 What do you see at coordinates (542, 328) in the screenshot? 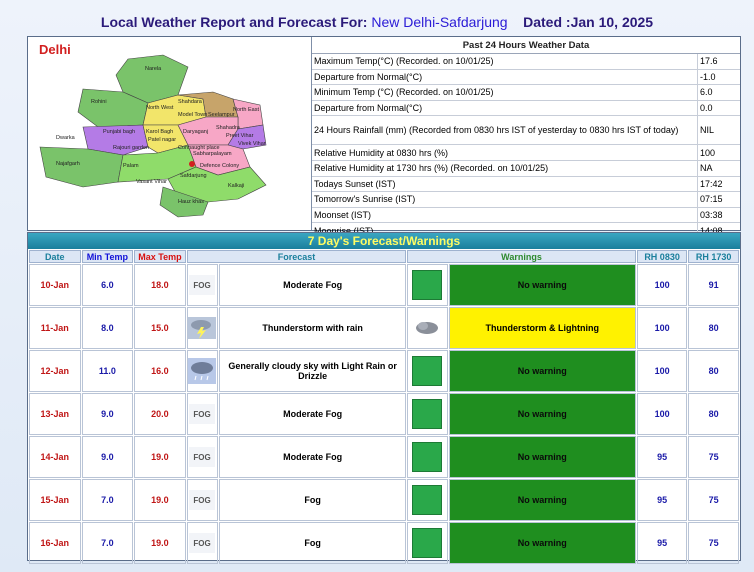
I see `warning-text: Thunderstorm & Lightning` at bounding box center [542, 328].